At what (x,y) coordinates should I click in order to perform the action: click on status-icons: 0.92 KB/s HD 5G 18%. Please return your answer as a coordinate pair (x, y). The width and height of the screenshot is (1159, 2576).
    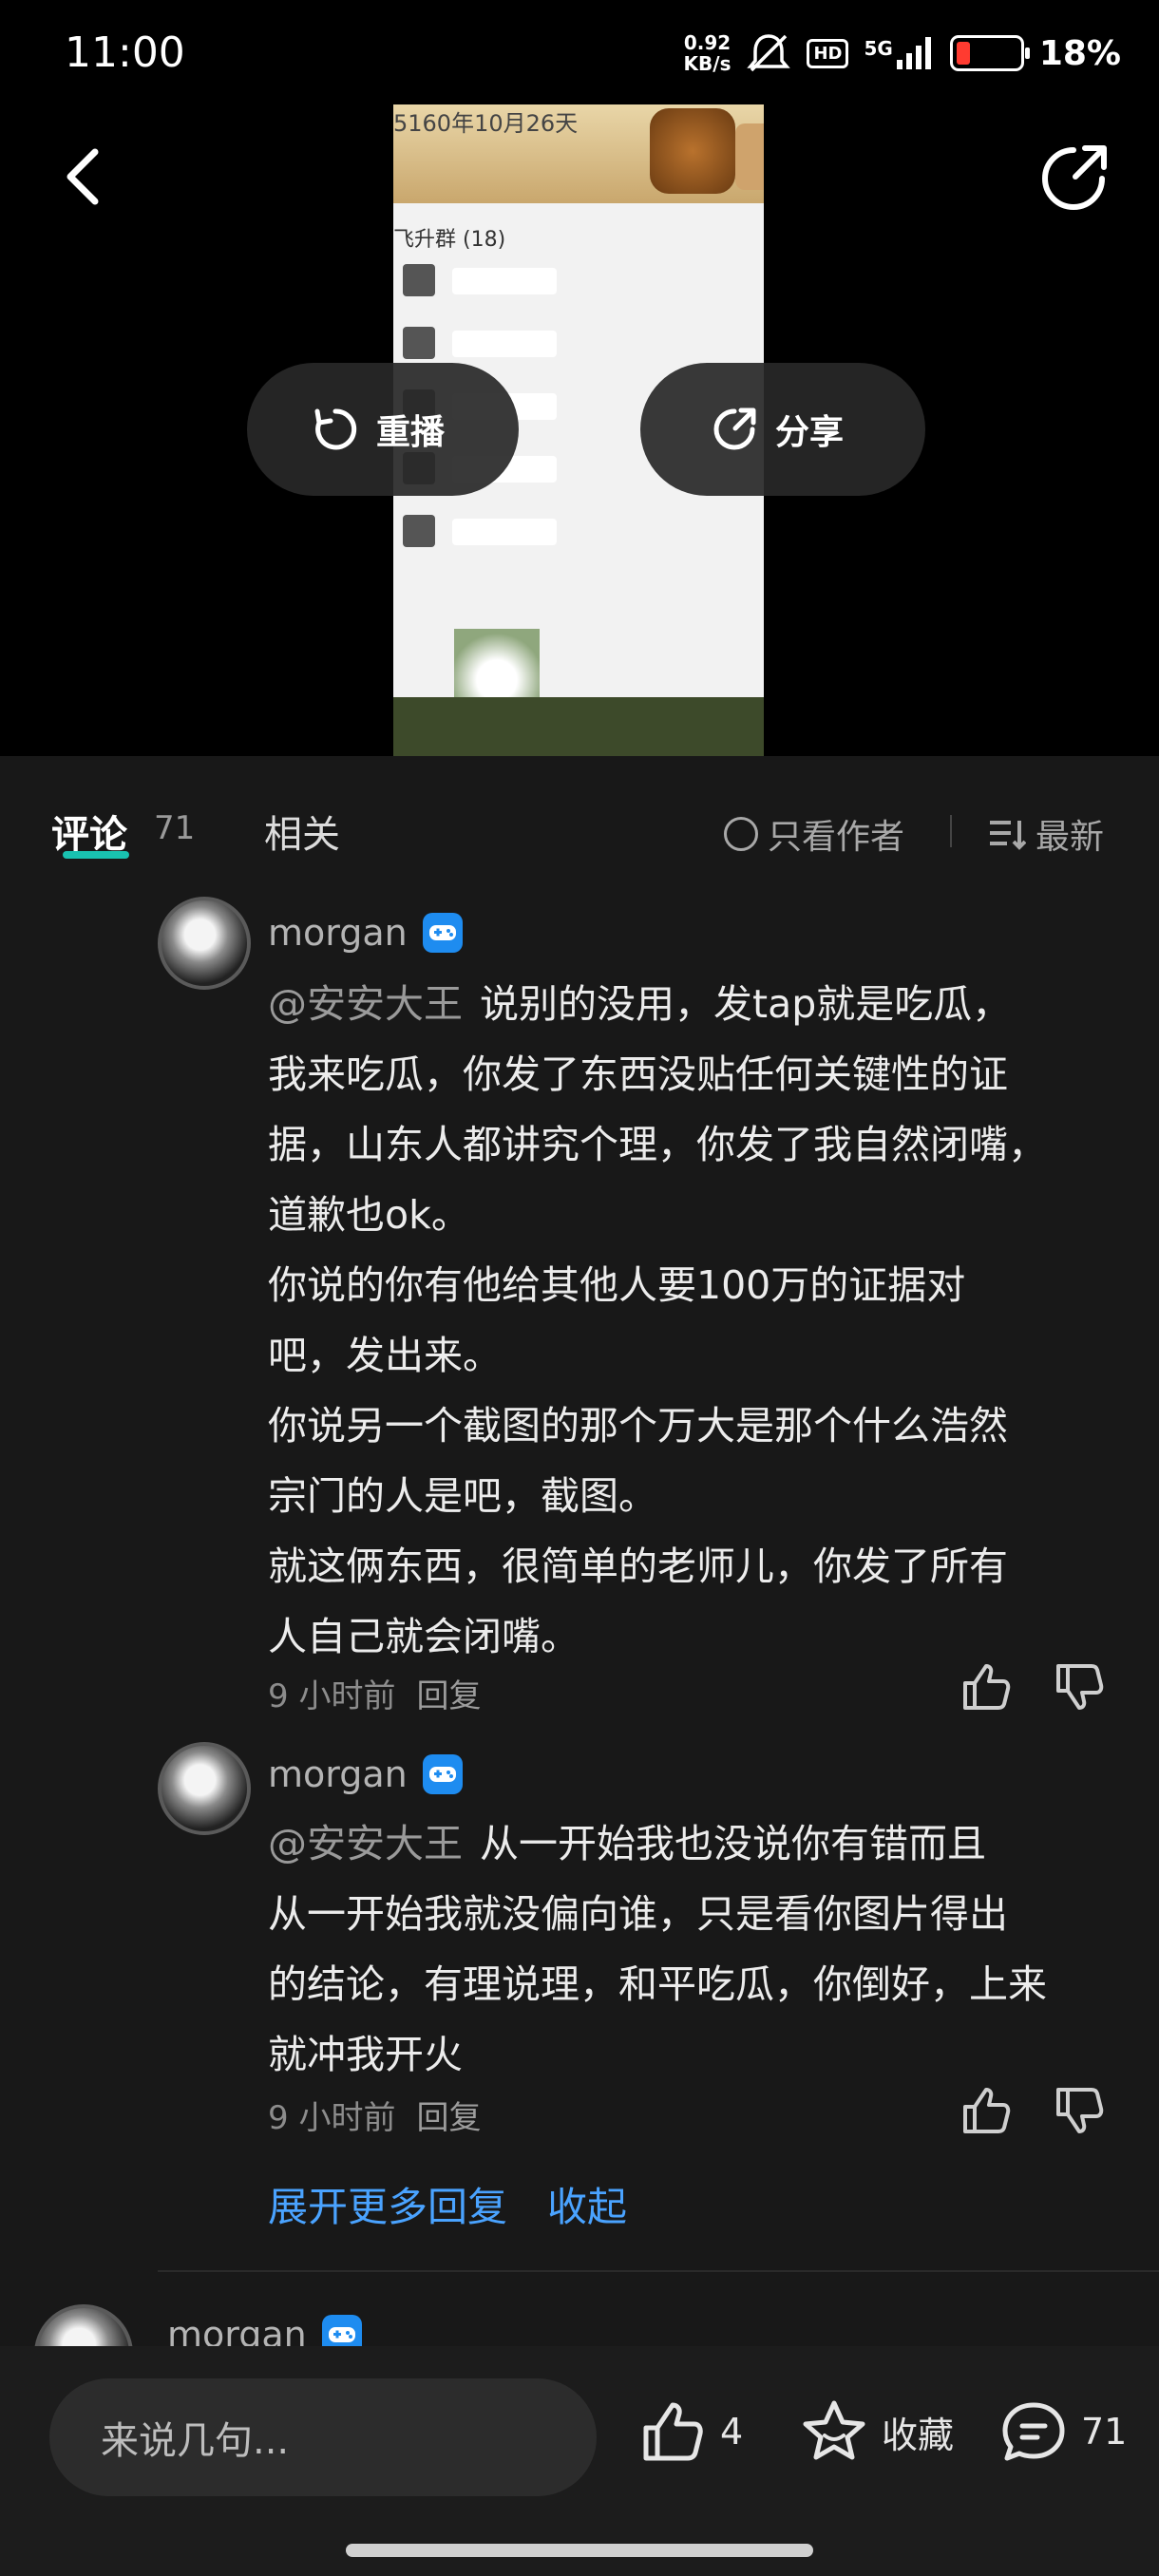
    Looking at the image, I should click on (902, 53).